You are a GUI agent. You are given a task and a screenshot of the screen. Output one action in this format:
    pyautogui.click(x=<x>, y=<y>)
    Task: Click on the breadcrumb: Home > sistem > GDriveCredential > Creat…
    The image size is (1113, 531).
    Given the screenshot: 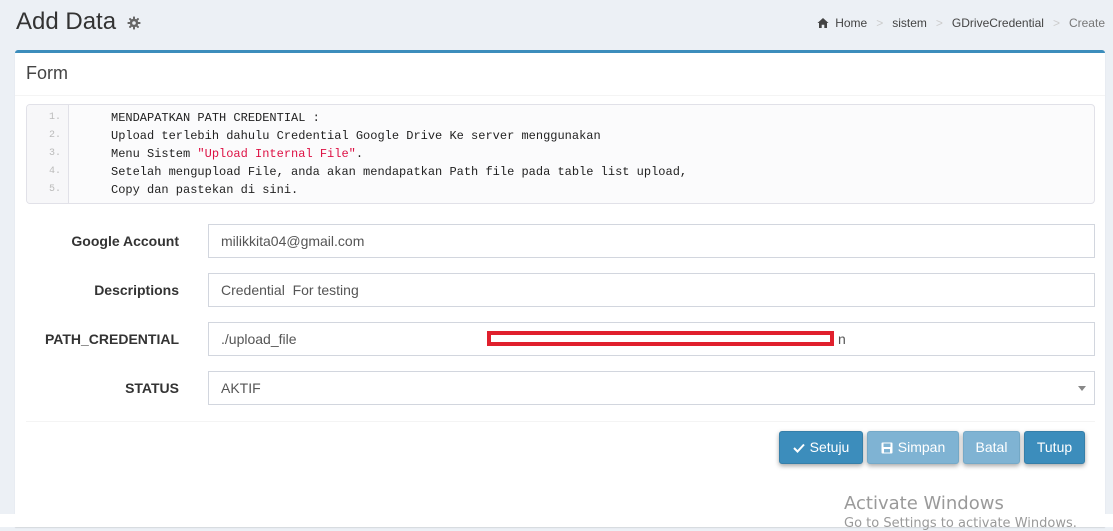 What is the action you would take?
    pyautogui.click(x=961, y=23)
    